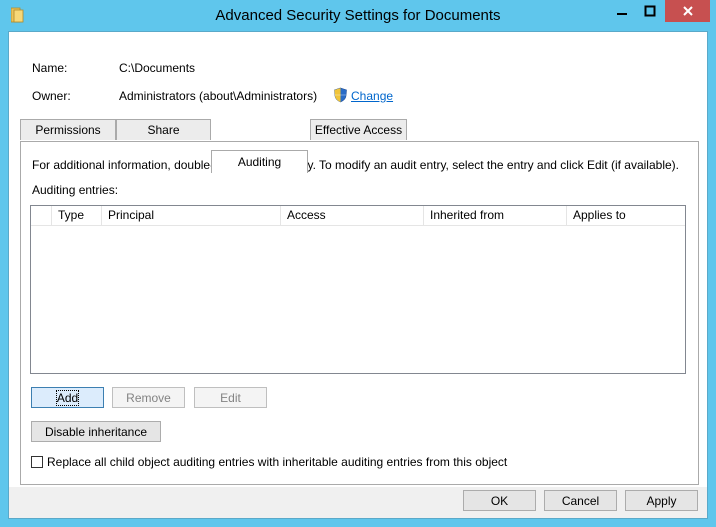 The height and width of the screenshot is (527, 716). I want to click on remove-button: Remove, so click(148, 397).